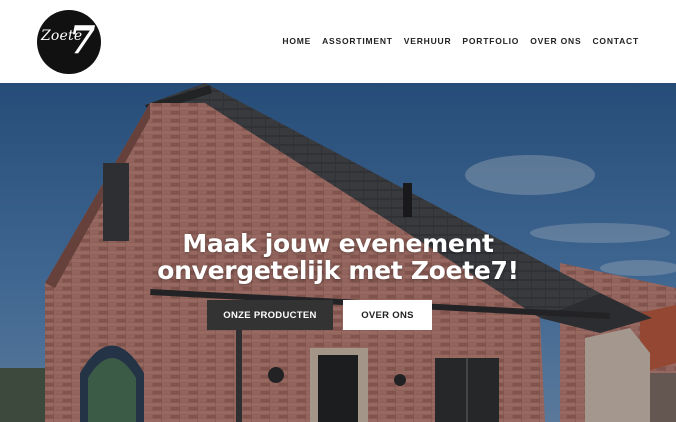 Image resolution: width=676 pixels, height=422 pixels. What do you see at coordinates (82, 39) in the screenshot?
I see `logo-number: 7` at bounding box center [82, 39].